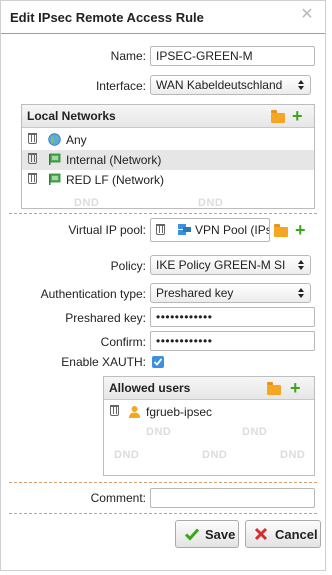 This screenshot has height=575, width=332. I want to click on list-item-label: Any, so click(76, 140).